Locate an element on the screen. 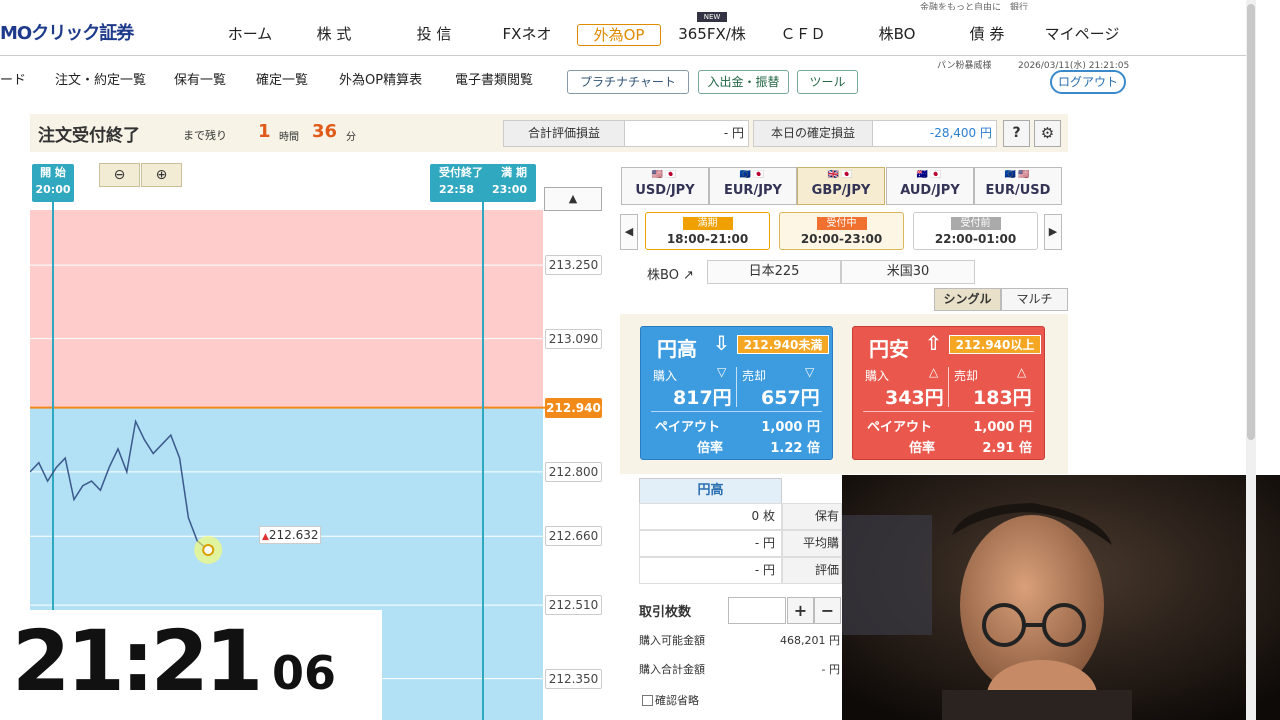  pair-label: EUR/USD is located at coordinates (1018, 190).